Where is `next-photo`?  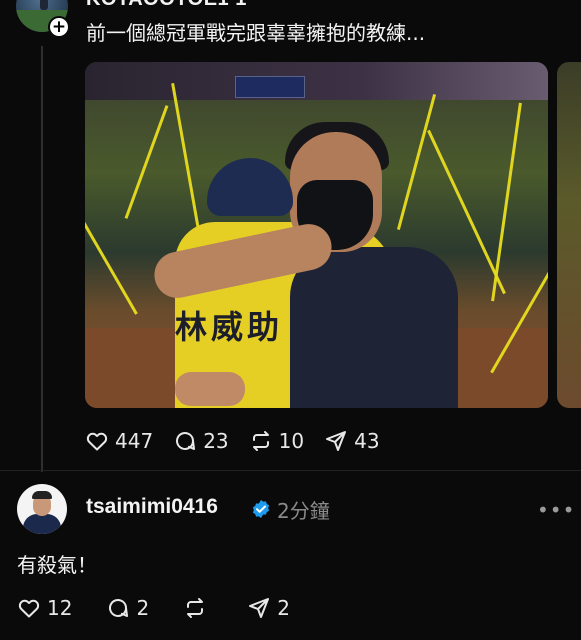
next-photo is located at coordinates (569, 235).